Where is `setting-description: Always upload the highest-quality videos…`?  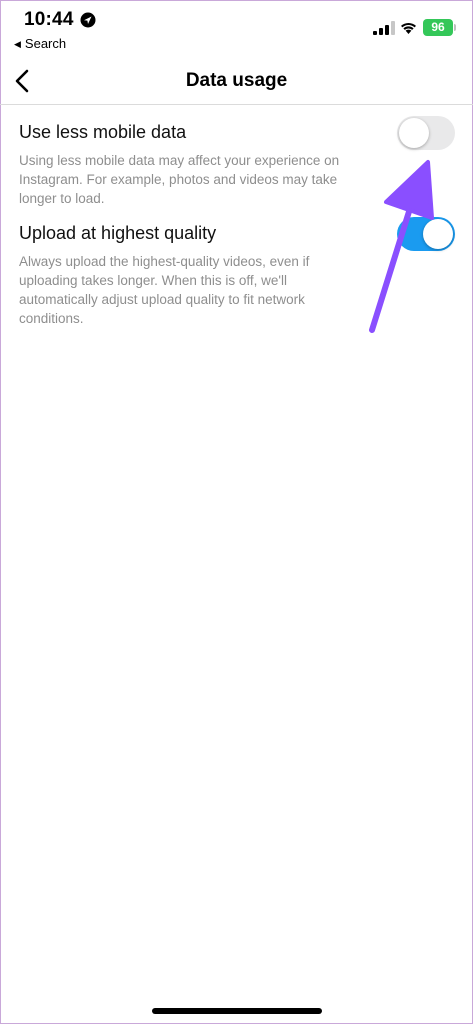 setting-description: Always upload the highest-quality videos… is located at coordinates (164, 290).